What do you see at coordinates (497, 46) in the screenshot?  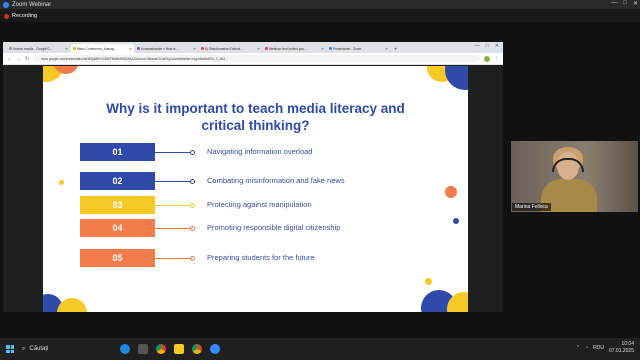 I see `browser-close-button: ✕` at bounding box center [497, 46].